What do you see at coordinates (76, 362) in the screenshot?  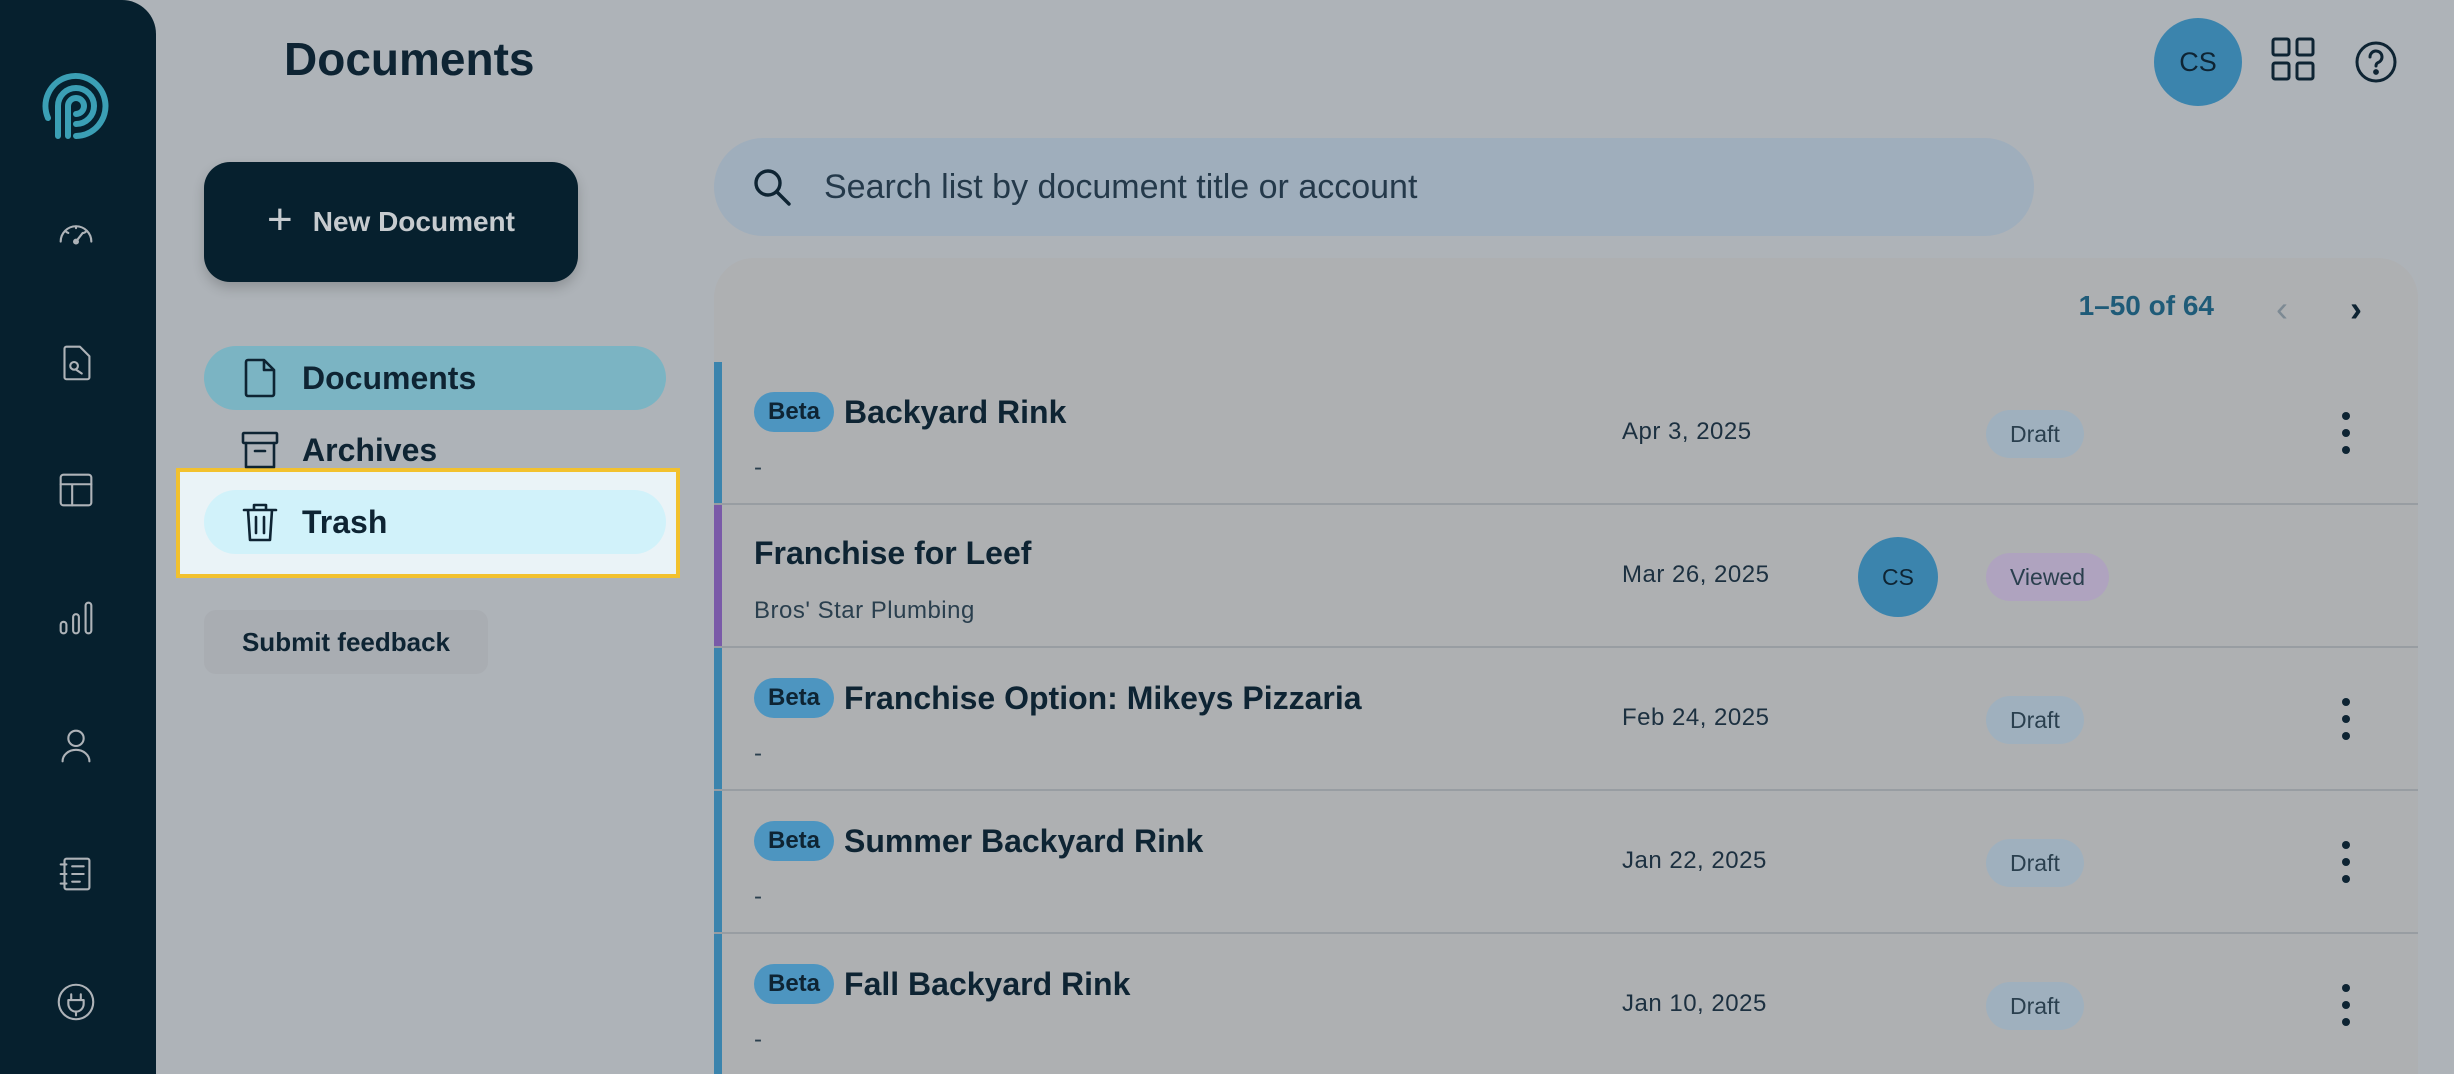 I see `documents-icon` at bounding box center [76, 362].